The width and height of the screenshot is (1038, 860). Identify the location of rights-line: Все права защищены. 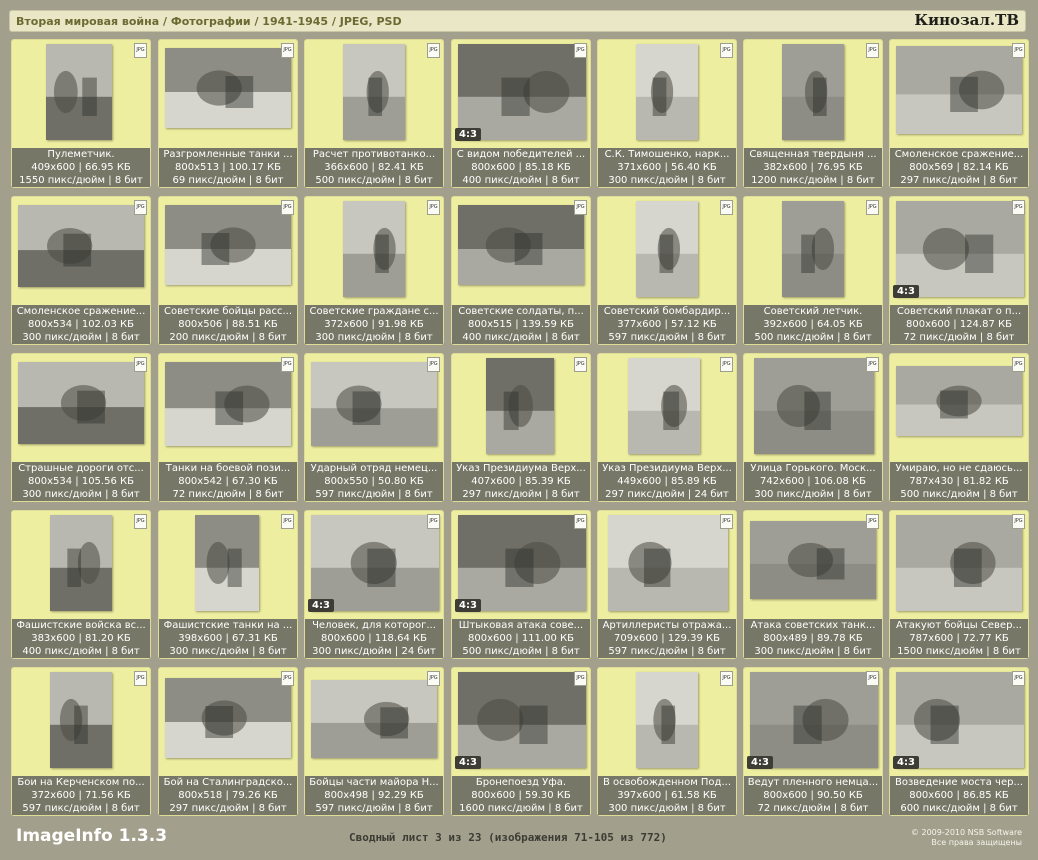
(976, 842).